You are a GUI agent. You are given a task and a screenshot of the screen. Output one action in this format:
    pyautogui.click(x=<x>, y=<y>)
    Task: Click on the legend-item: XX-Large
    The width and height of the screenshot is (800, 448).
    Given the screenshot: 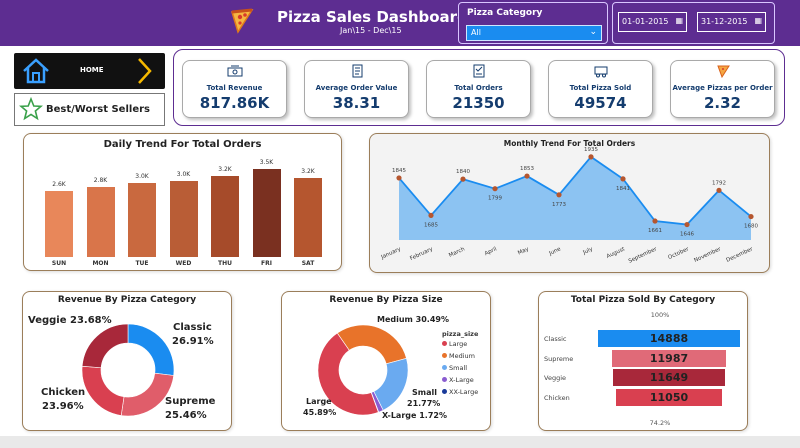 What is the action you would take?
    pyautogui.click(x=460, y=392)
    